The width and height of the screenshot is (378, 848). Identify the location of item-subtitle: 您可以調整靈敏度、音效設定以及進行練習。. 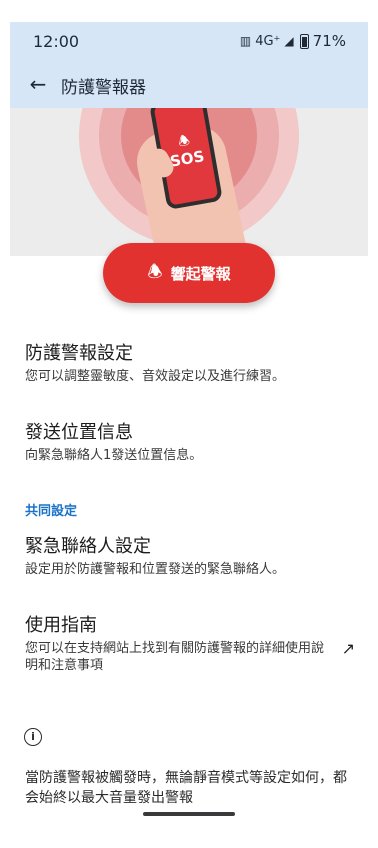
(155, 376).